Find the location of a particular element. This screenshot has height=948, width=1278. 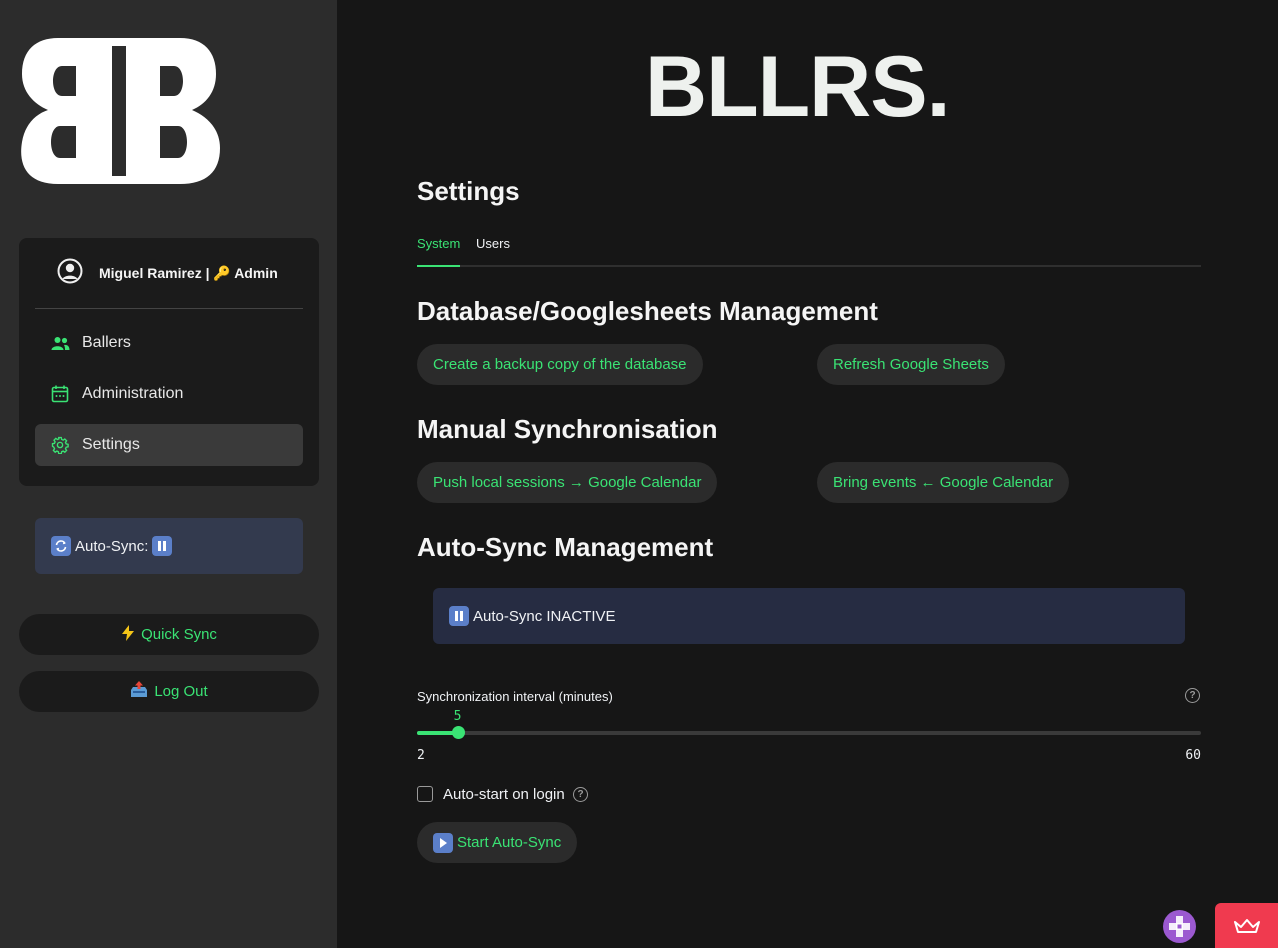

lightning-icon is located at coordinates (128, 634).